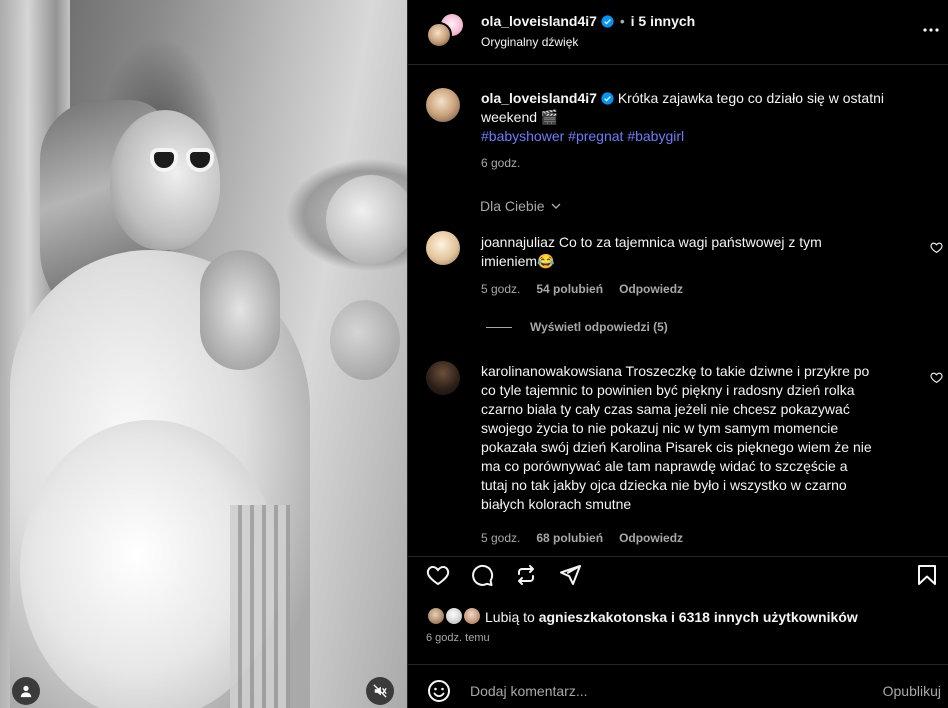 The image size is (948, 708). Describe the element at coordinates (556, 504) in the screenshot. I see `comment-2-line: białych kolorach smutne` at that location.